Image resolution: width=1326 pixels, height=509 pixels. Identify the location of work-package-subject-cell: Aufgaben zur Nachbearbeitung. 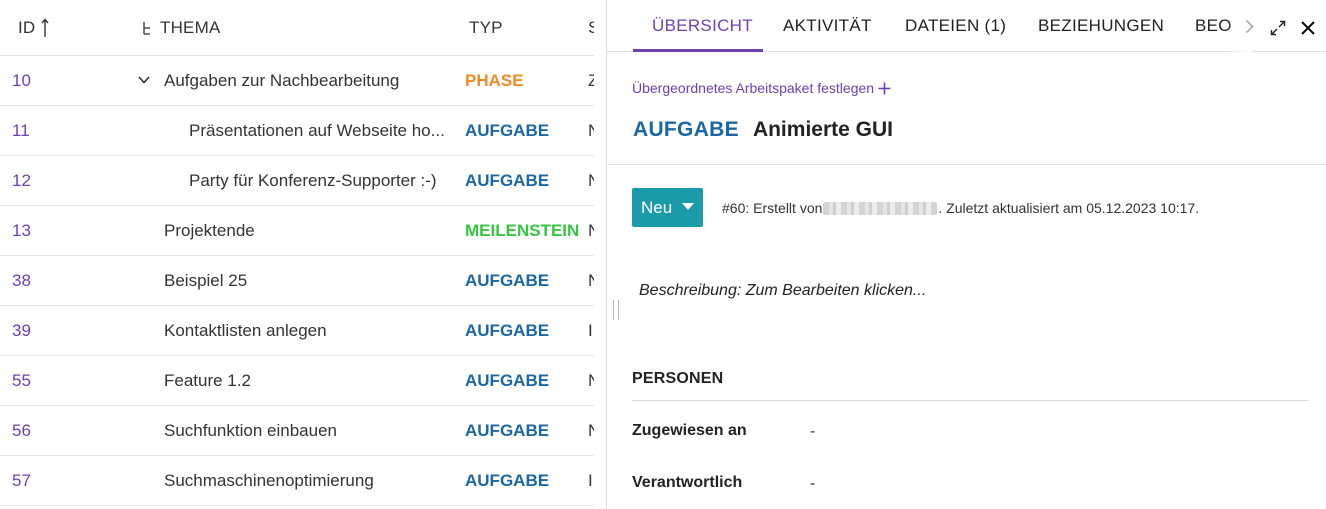
(281, 81).